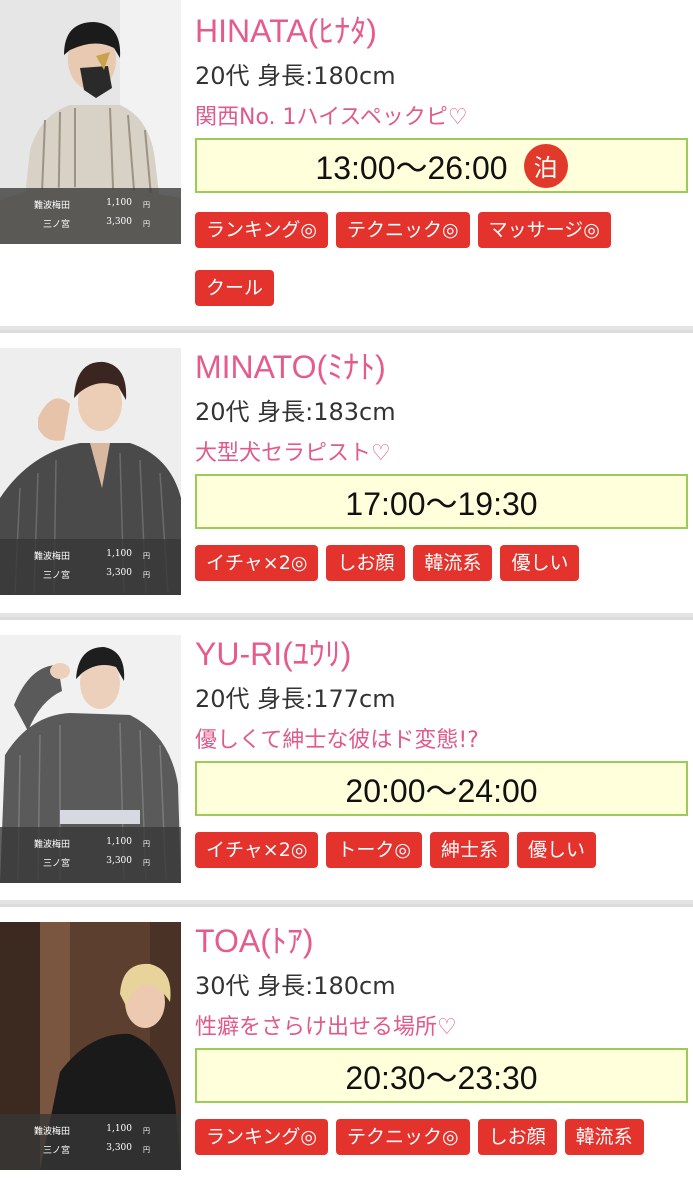 The image size is (693, 1200). Describe the element at coordinates (544, 230) in the screenshot. I see `tag: マッサージ◎` at that location.